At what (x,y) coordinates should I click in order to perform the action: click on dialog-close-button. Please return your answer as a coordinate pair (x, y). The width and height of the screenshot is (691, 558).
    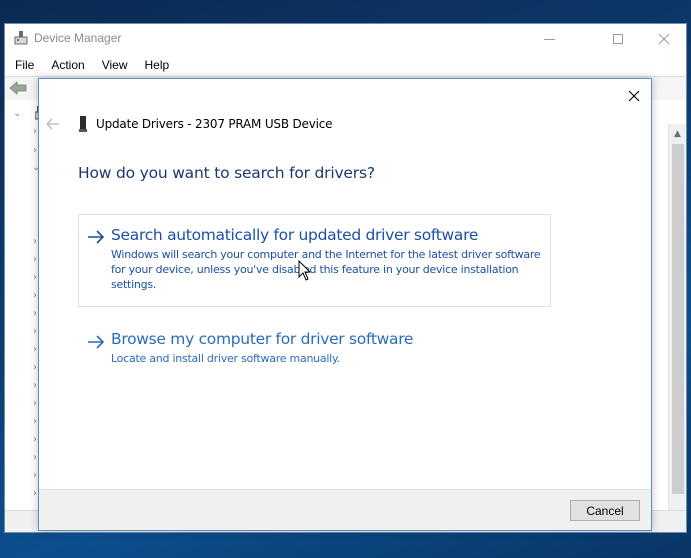
    Looking at the image, I should click on (634, 96).